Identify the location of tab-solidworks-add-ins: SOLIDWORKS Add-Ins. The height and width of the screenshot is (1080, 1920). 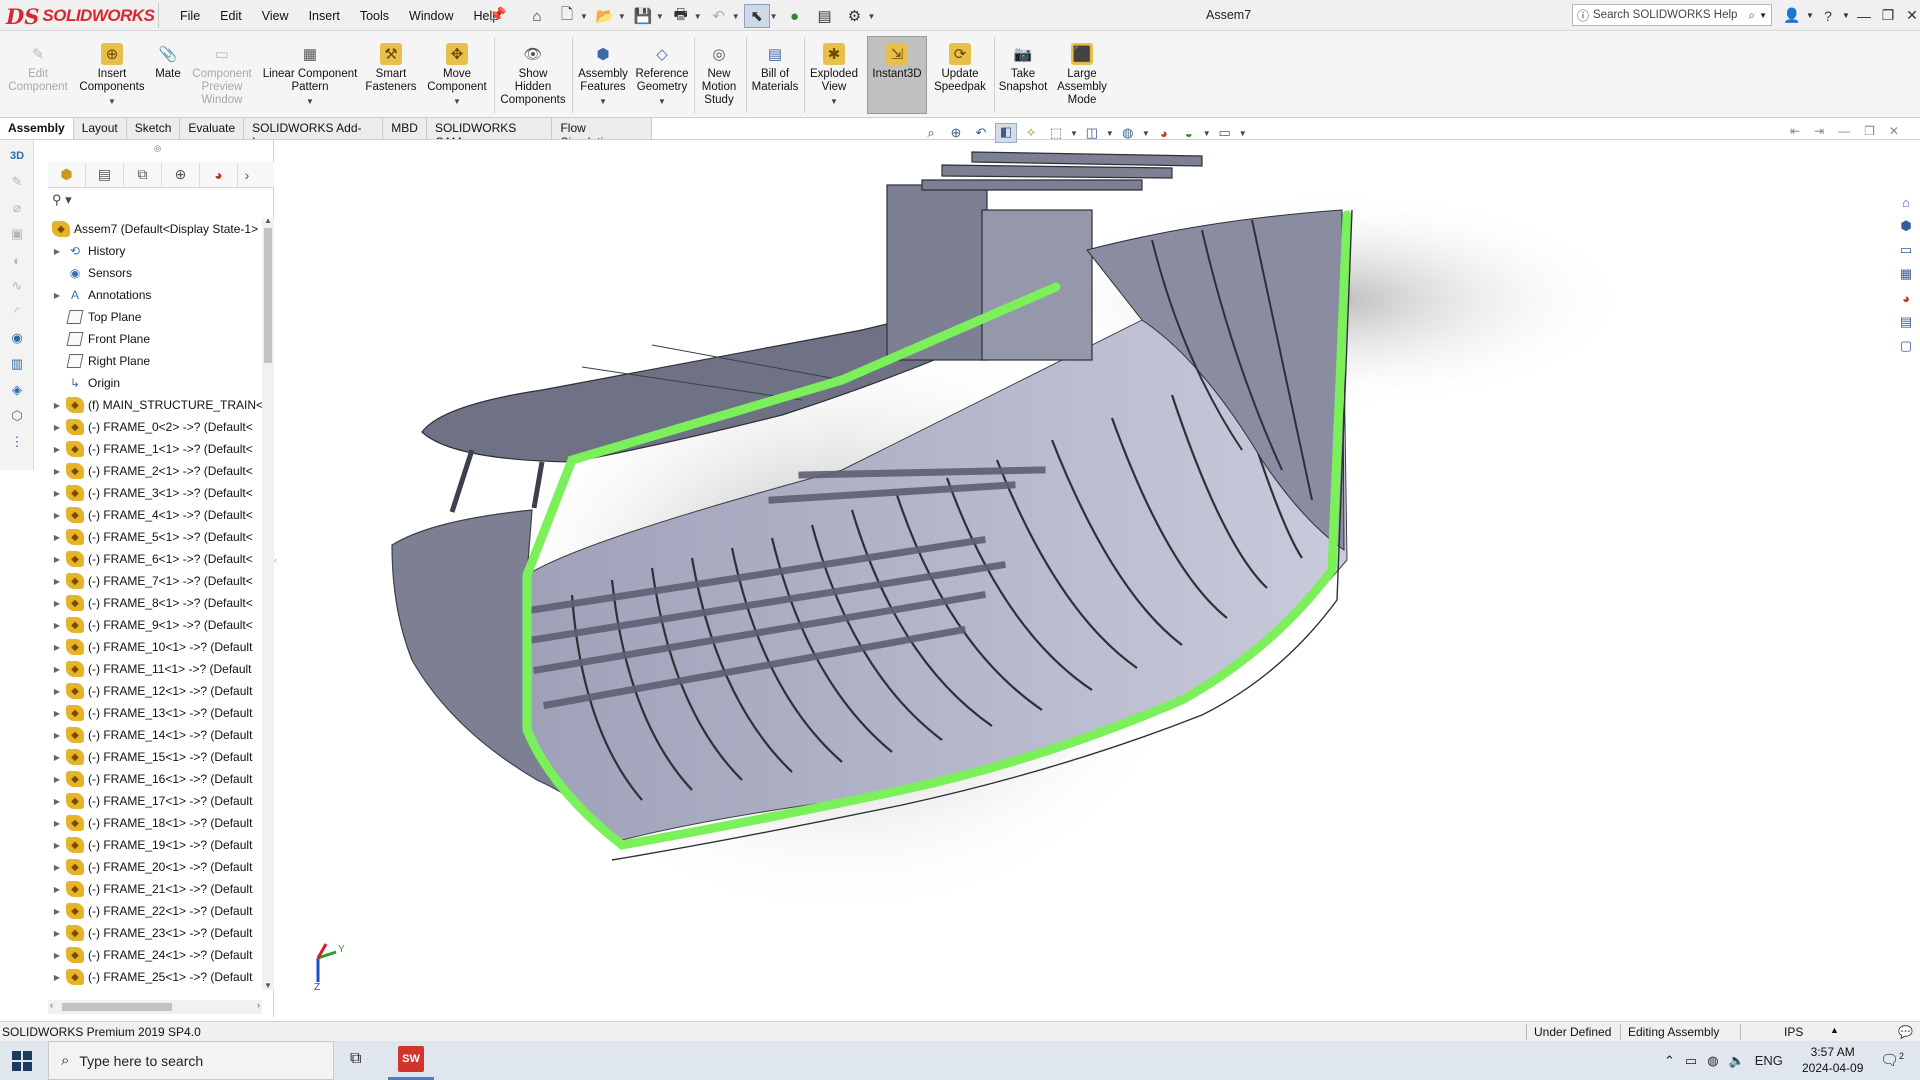
(314, 133).